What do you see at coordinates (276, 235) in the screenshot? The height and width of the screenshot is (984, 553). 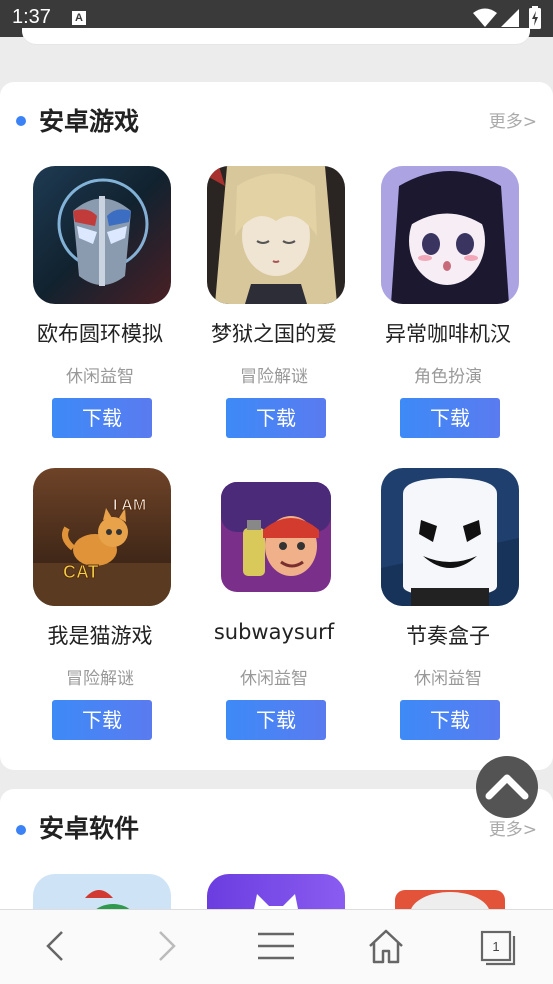 I see `anime-girl-blonde-icon` at bounding box center [276, 235].